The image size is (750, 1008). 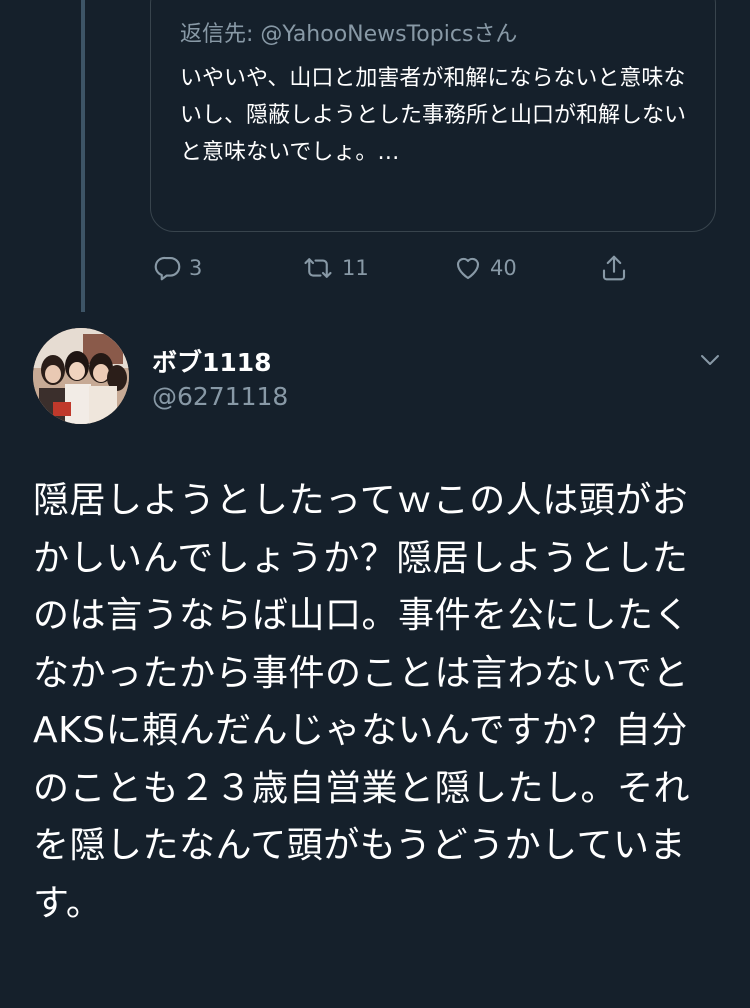 I want to click on retweet-count: 11, so click(x=355, y=268).